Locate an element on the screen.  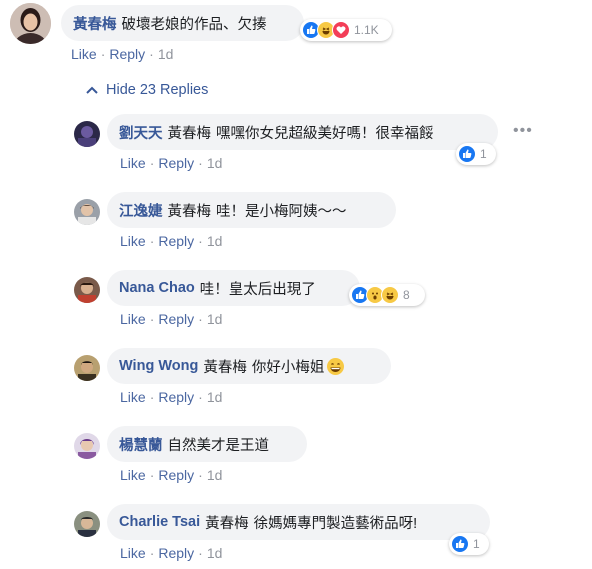
reply-author: Wing Wong is located at coordinates (158, 366).